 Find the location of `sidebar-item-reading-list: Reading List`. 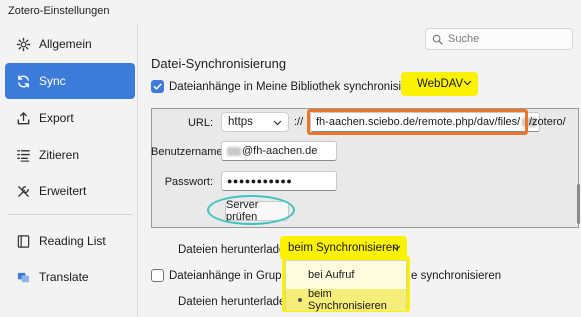

sidebar-item-reading-list: Reading List is located at coordinates (70, 241).